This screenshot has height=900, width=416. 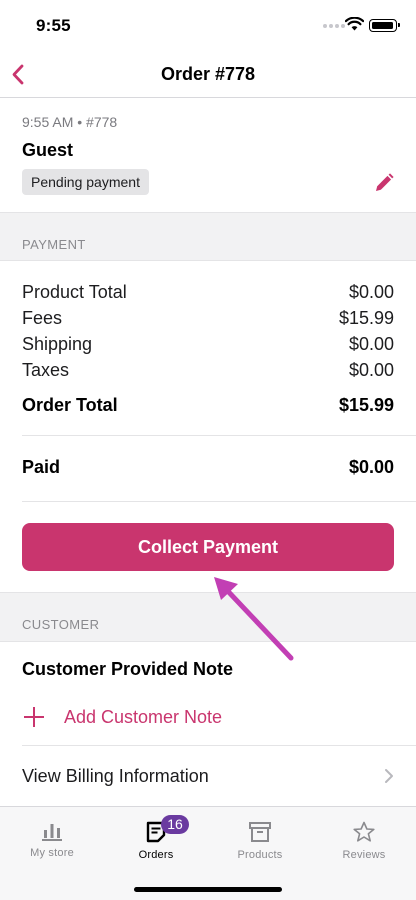 I want to click on payment-row-label: Fees, so click(x=42, y=318).